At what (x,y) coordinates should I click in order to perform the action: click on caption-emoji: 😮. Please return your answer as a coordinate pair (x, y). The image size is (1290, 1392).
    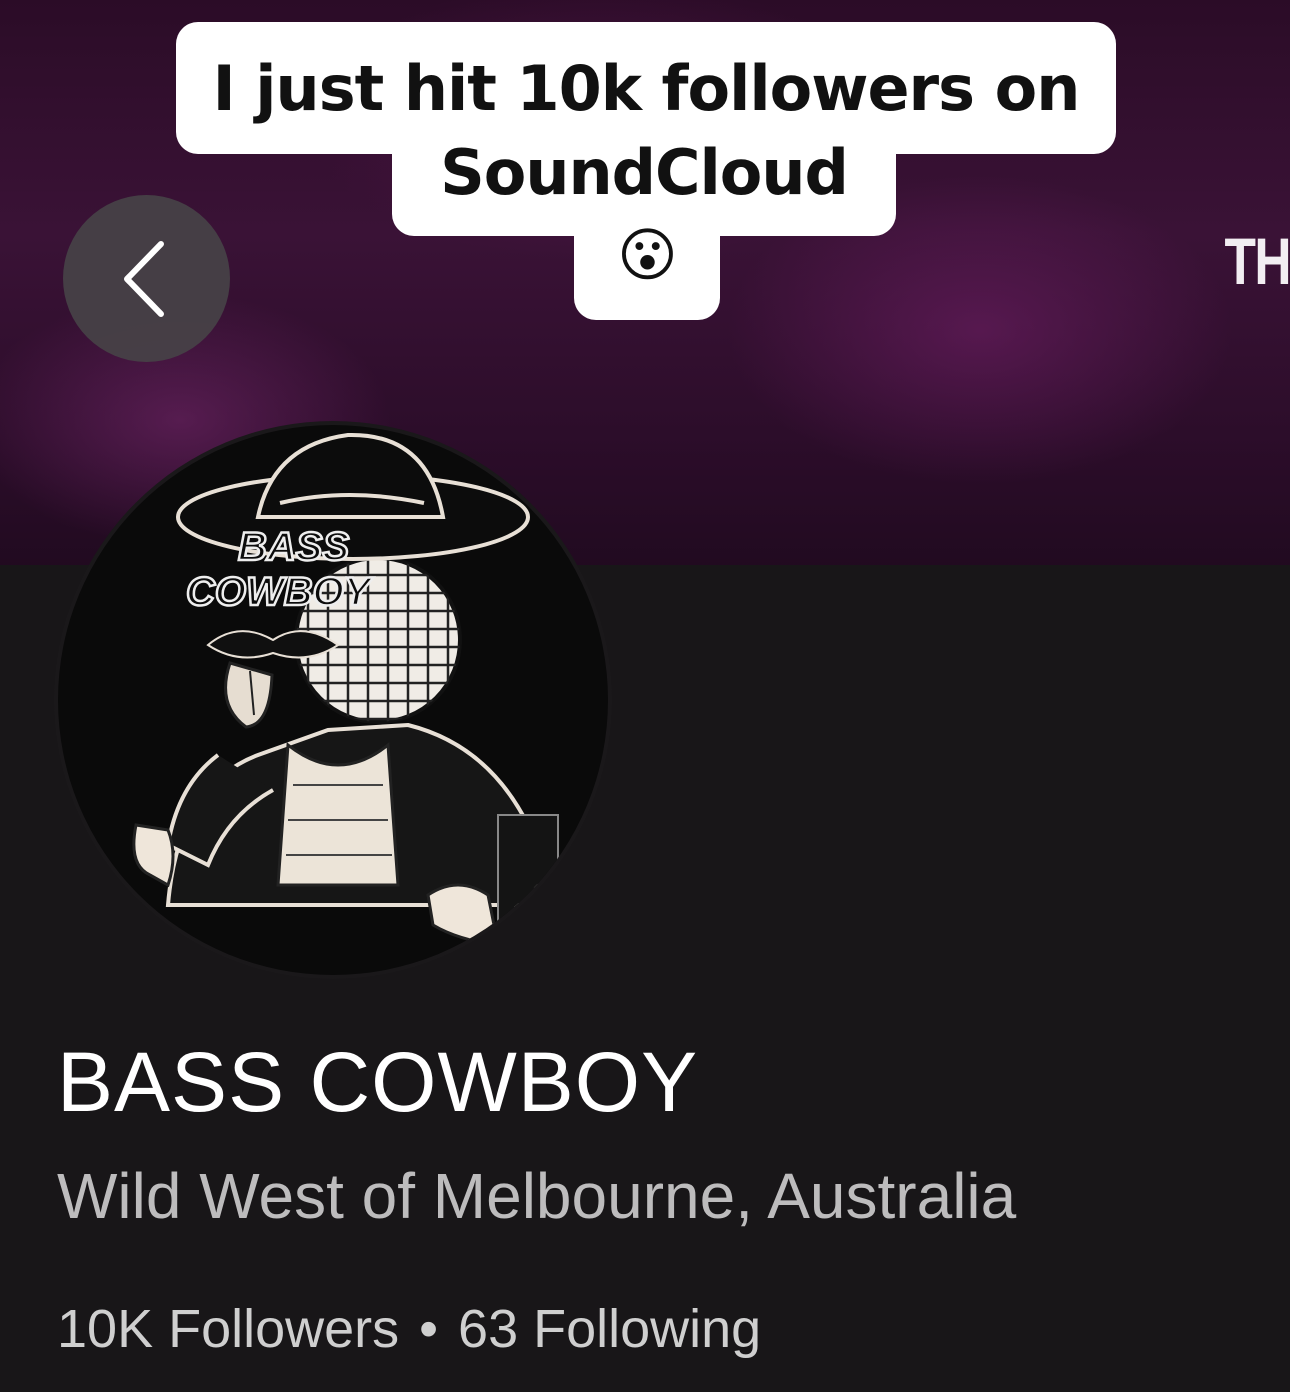
    Looking at the image, I should click on (647, 255).